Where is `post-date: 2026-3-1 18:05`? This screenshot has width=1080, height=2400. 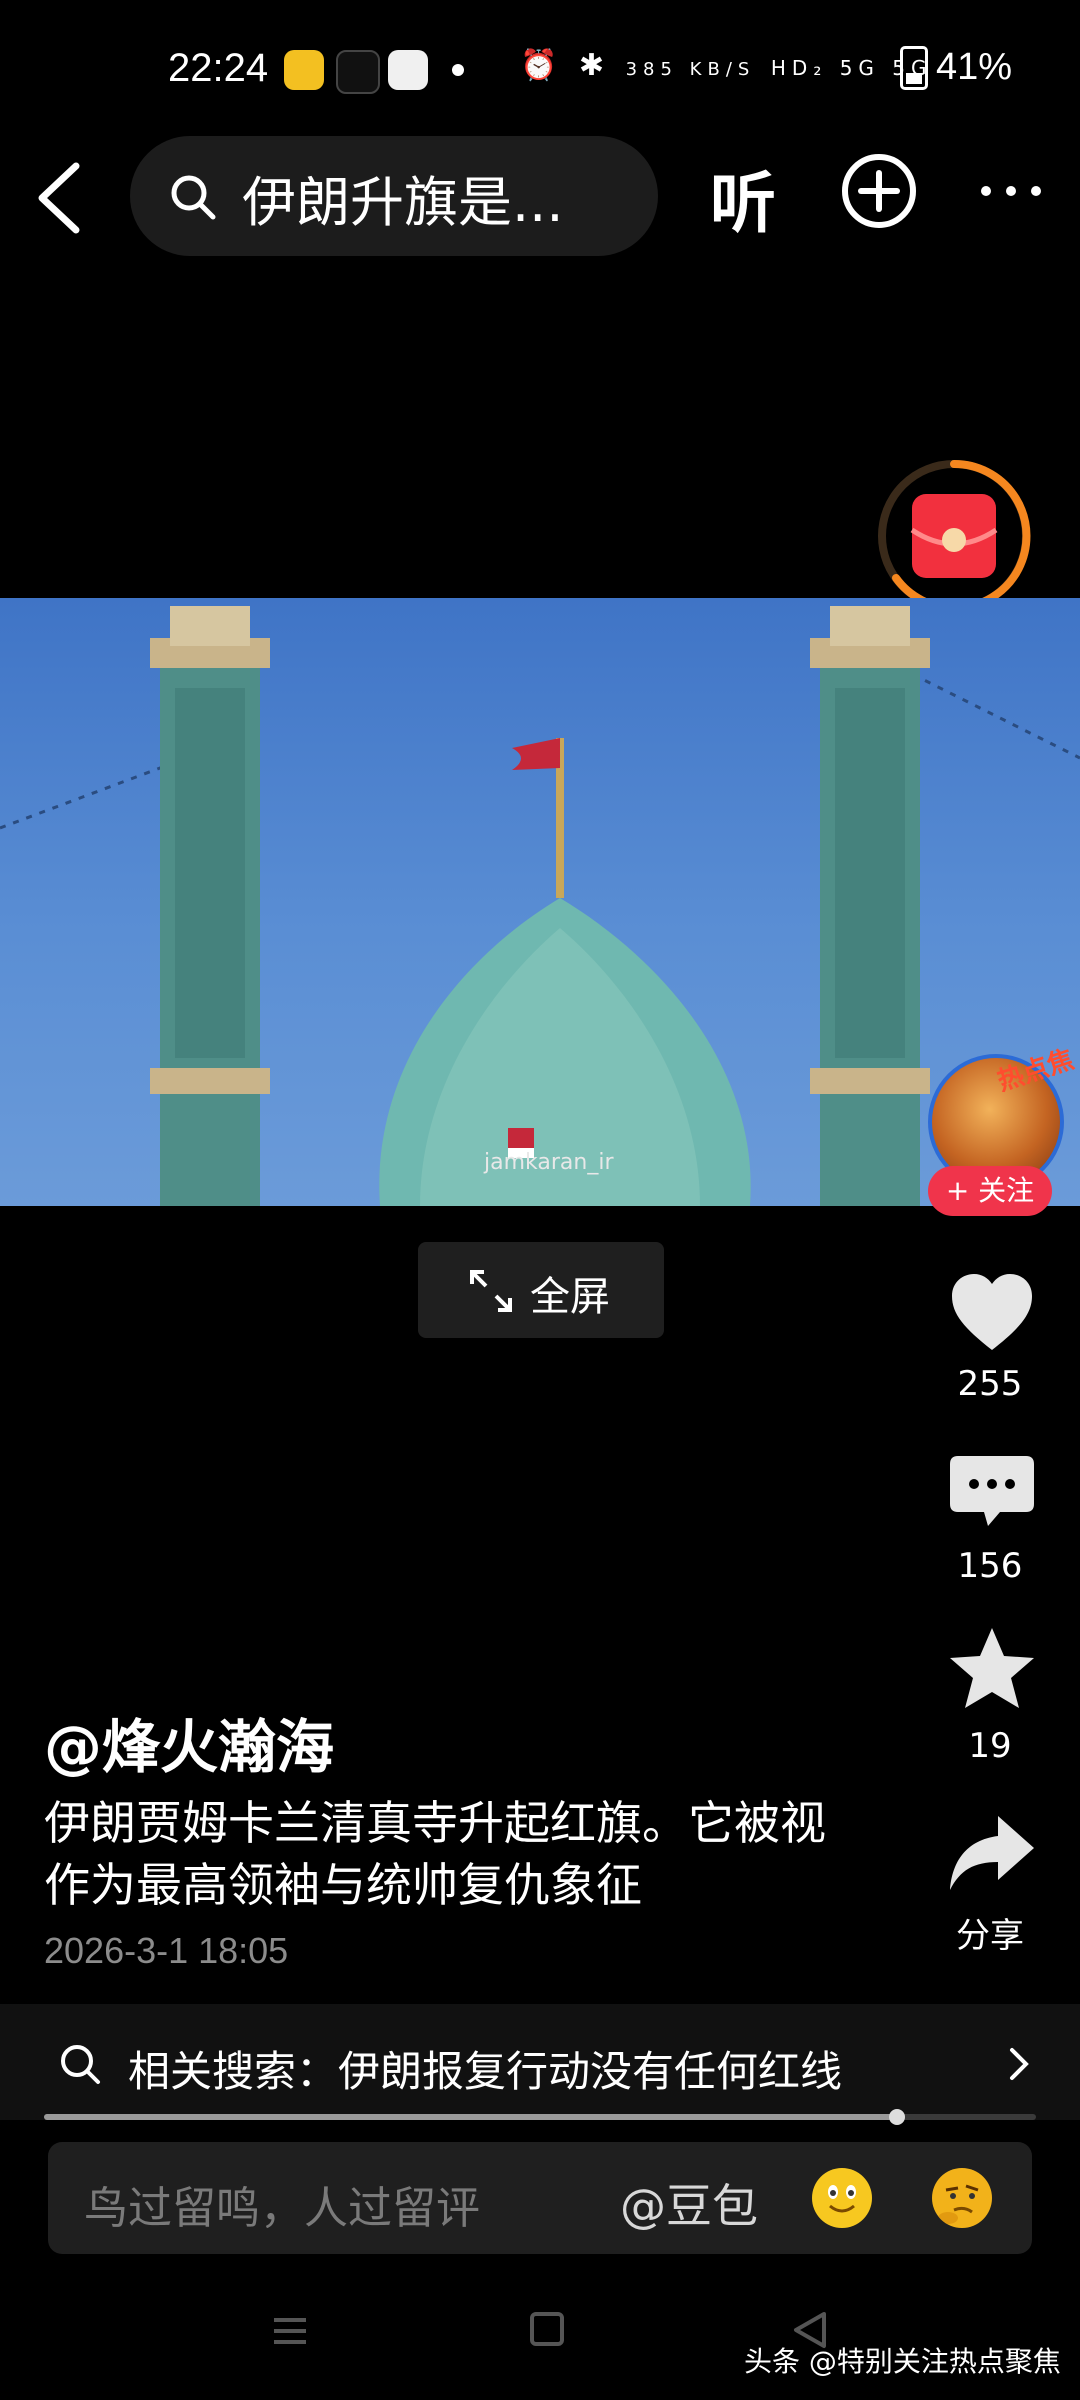
post-date: 2026-3-1 18:05 is located at coordinates (166, 1950).